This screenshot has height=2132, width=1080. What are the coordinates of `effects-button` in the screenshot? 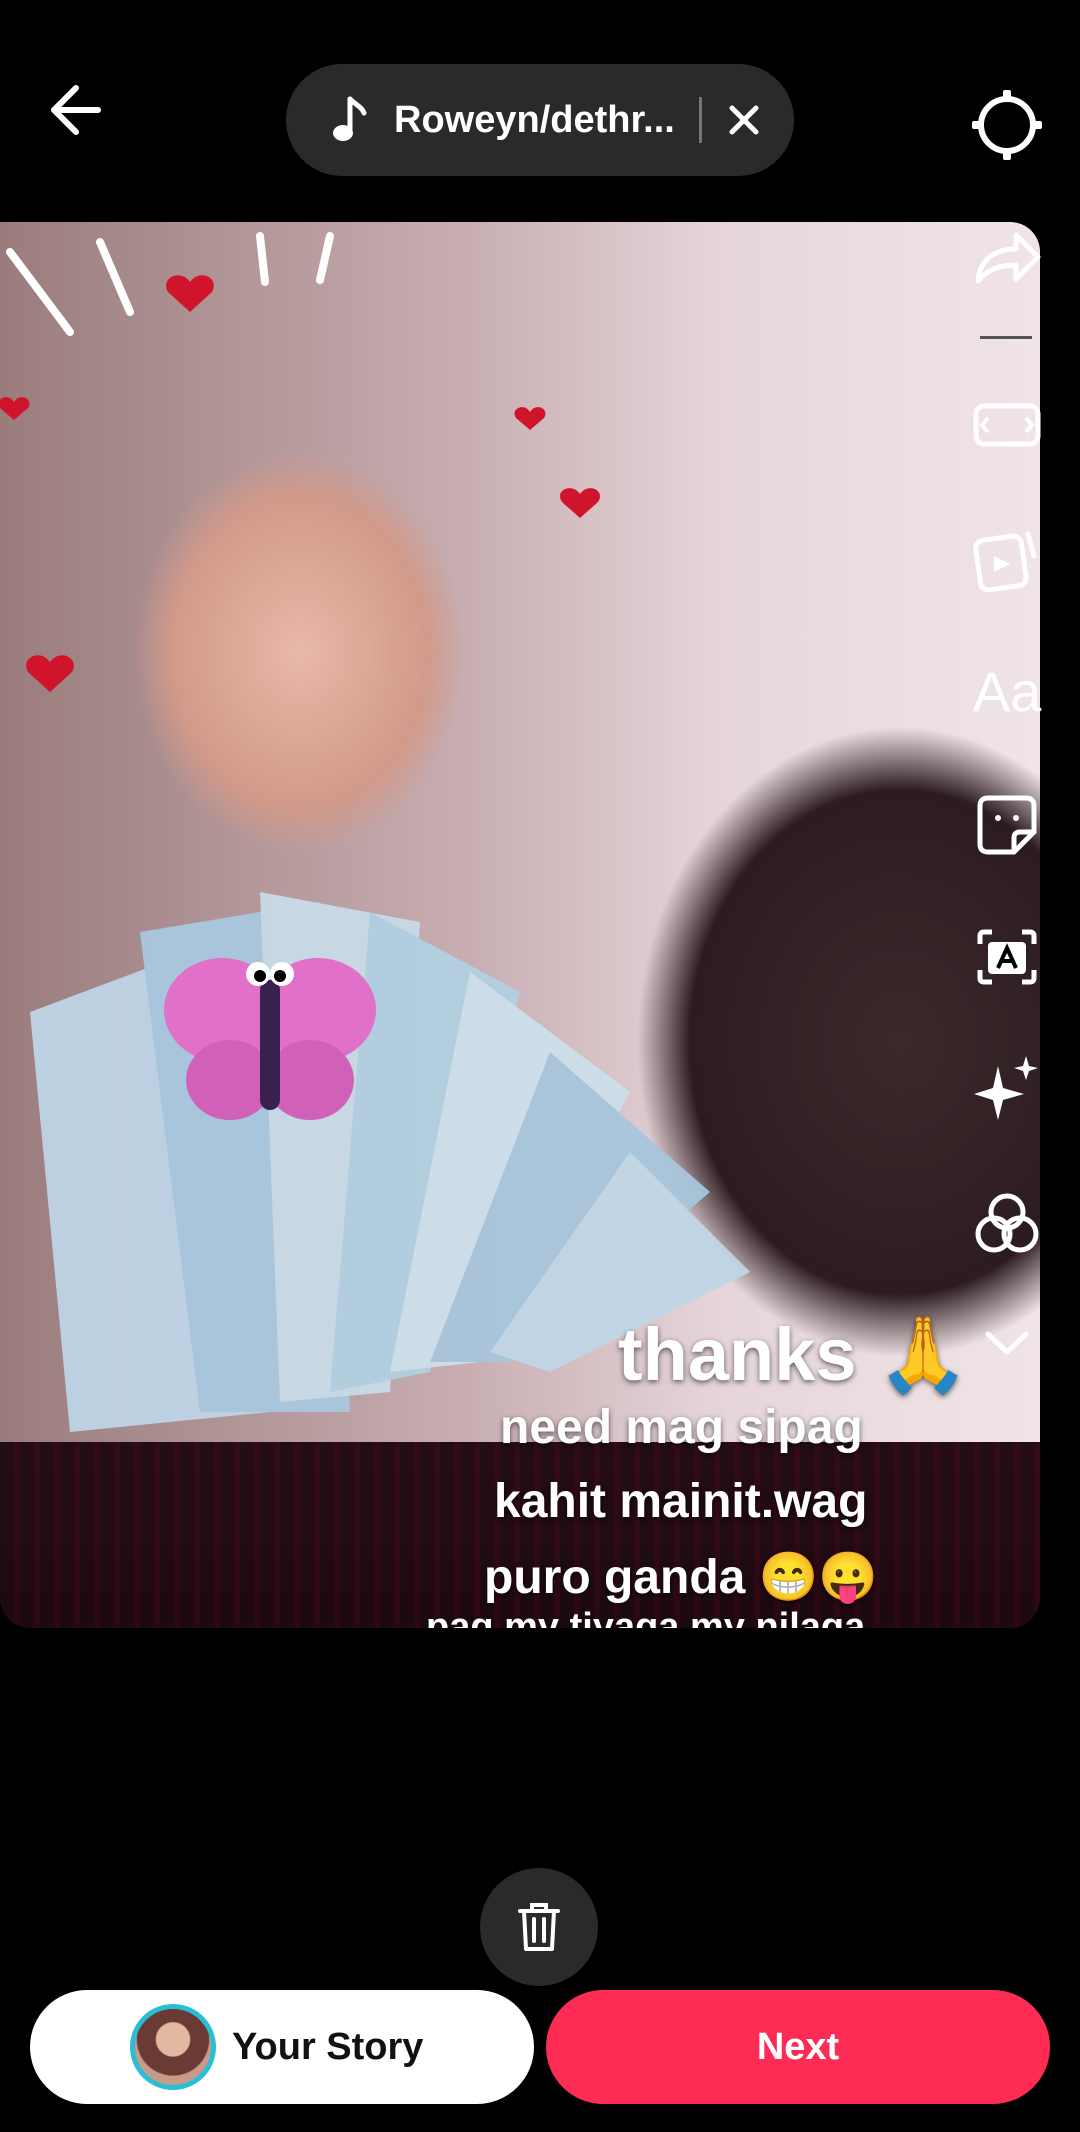 It's located at (1007, 1089).